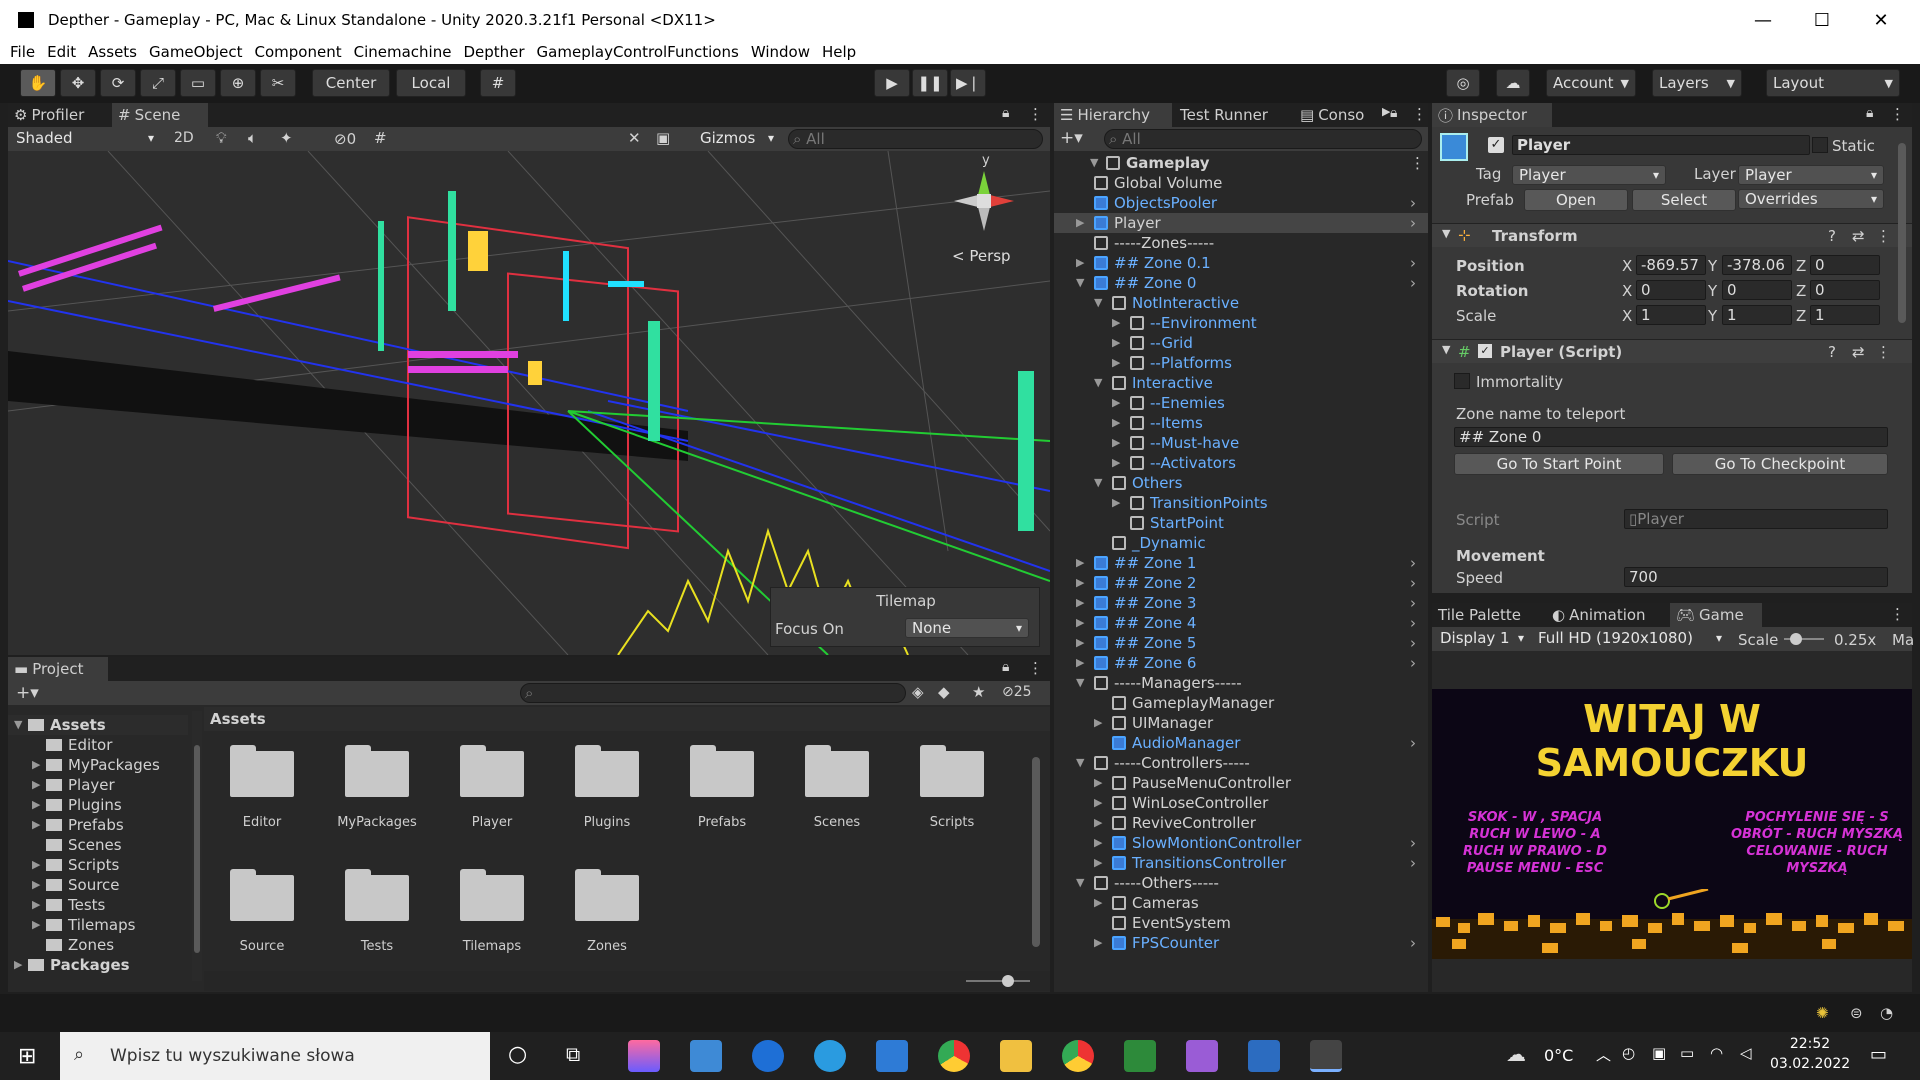 Image resolution: width=1920 pixels, height=1080 pixels. Describe the element at coordinates (1482, 639) in the screenshot. I see `display-dropdown: Display 1` at that location.